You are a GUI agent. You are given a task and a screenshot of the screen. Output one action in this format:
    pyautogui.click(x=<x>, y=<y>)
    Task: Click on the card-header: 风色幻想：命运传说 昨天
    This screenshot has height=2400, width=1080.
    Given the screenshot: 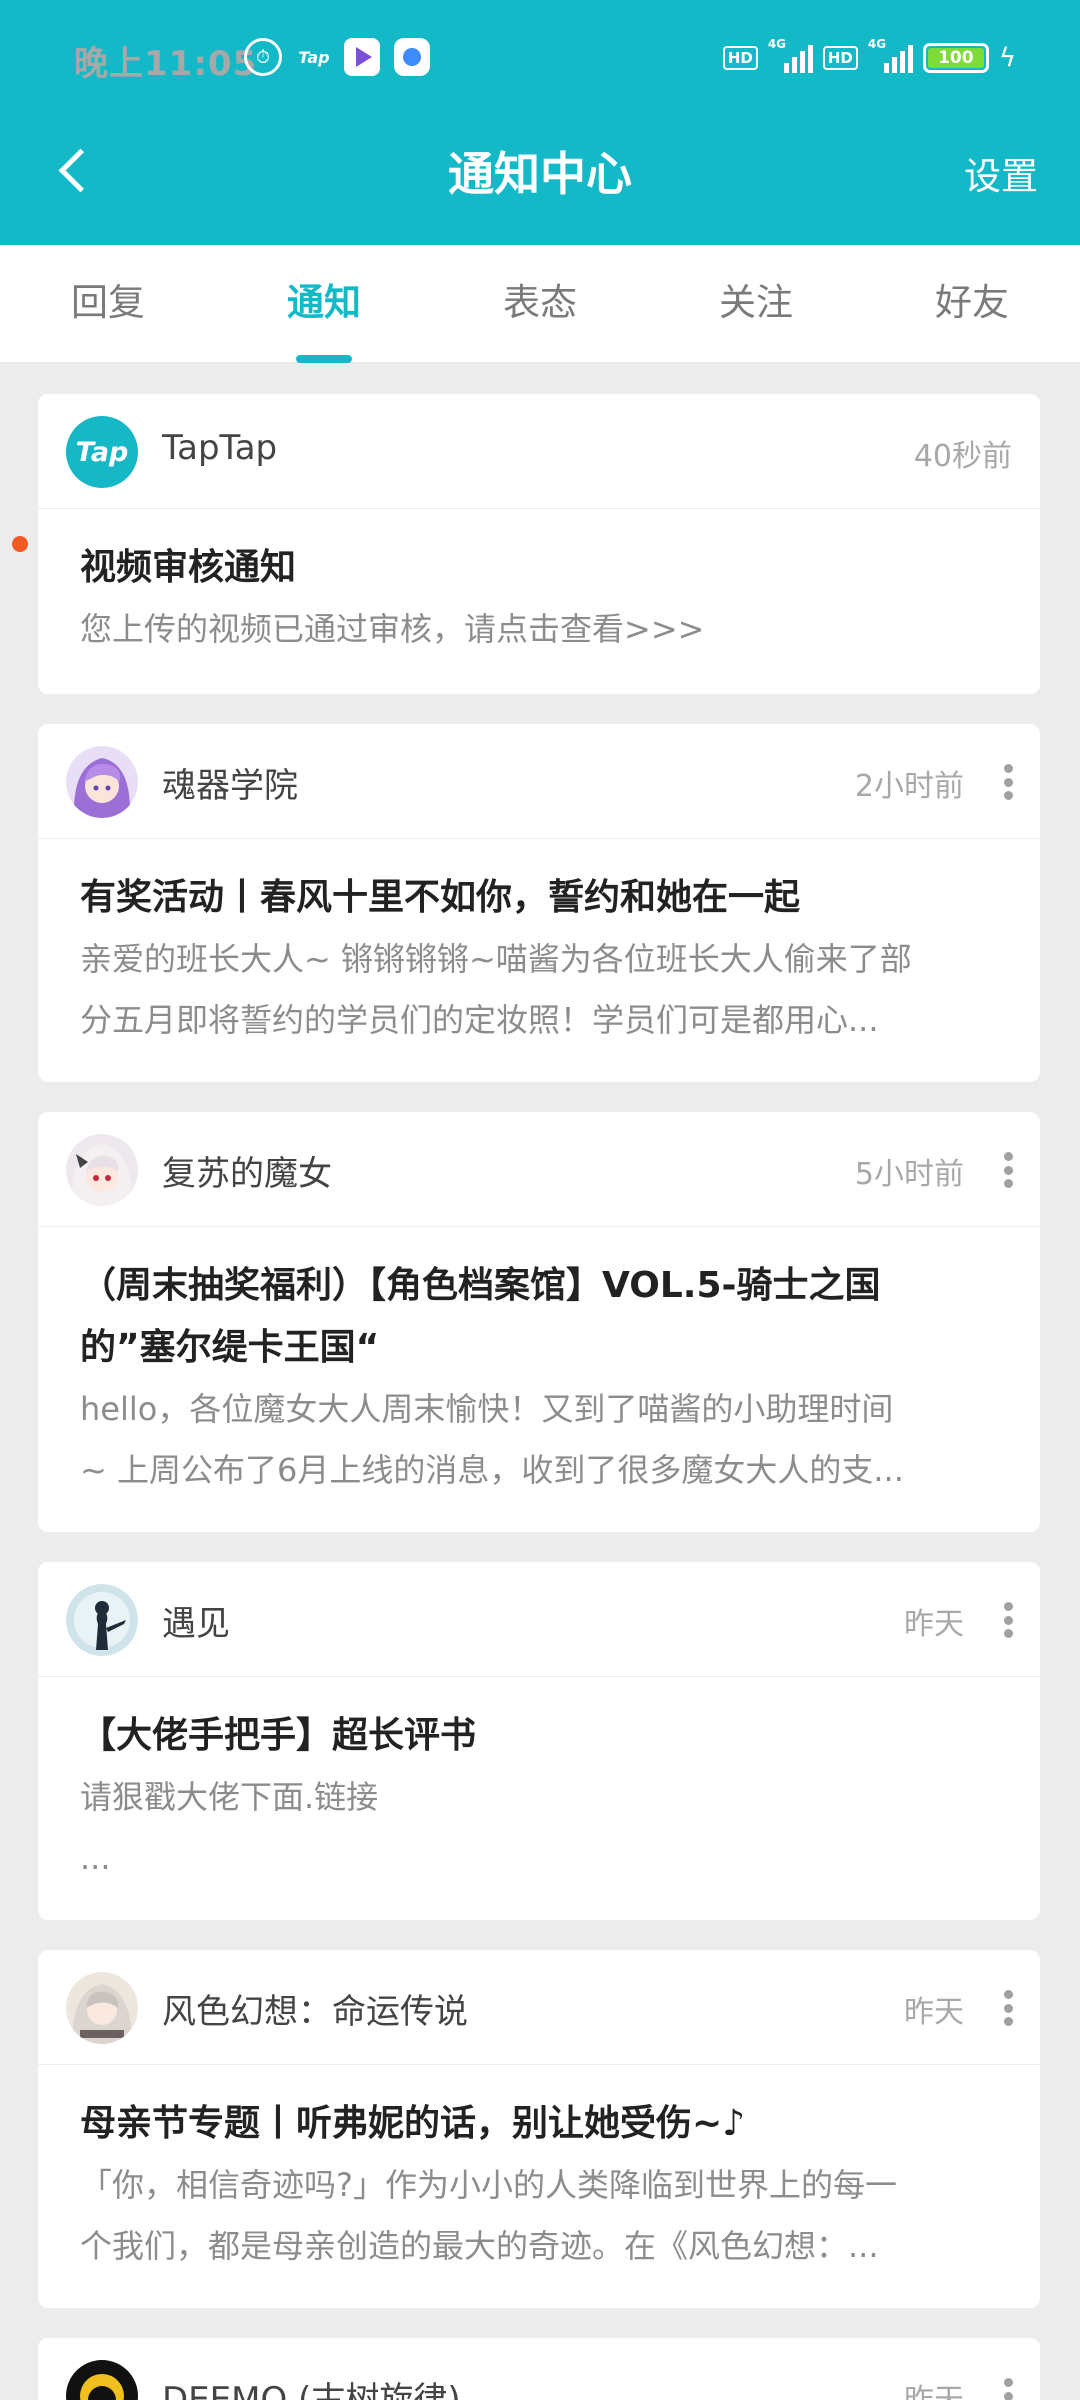 What is the action you would take?
    pyautogui.click(x=539, y=2007)
    